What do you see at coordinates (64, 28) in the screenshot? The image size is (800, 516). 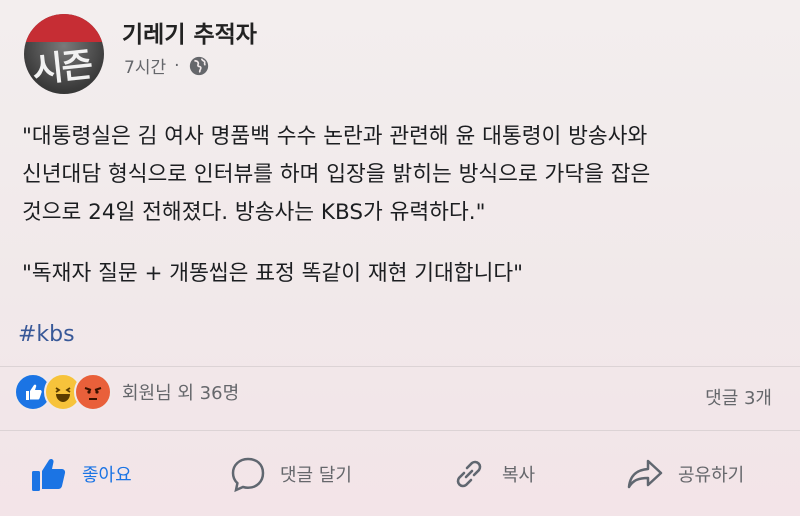 I see `avatar-band` at bounding box center [64, 28].